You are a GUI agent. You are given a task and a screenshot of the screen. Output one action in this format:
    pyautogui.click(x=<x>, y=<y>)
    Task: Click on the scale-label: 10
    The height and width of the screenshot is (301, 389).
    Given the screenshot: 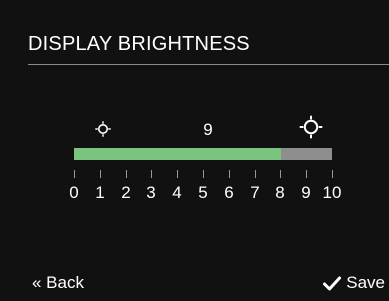 What is the action you would take?
    pyautogui.click(x=332, y=192)
    